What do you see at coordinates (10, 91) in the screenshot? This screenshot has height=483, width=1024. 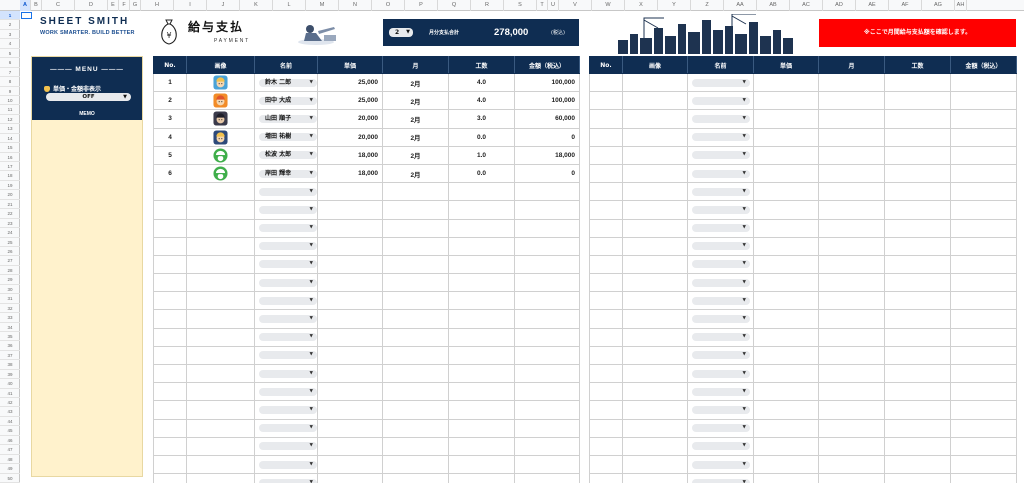 I see `row-number: 9` at bounding box center [10, 91].